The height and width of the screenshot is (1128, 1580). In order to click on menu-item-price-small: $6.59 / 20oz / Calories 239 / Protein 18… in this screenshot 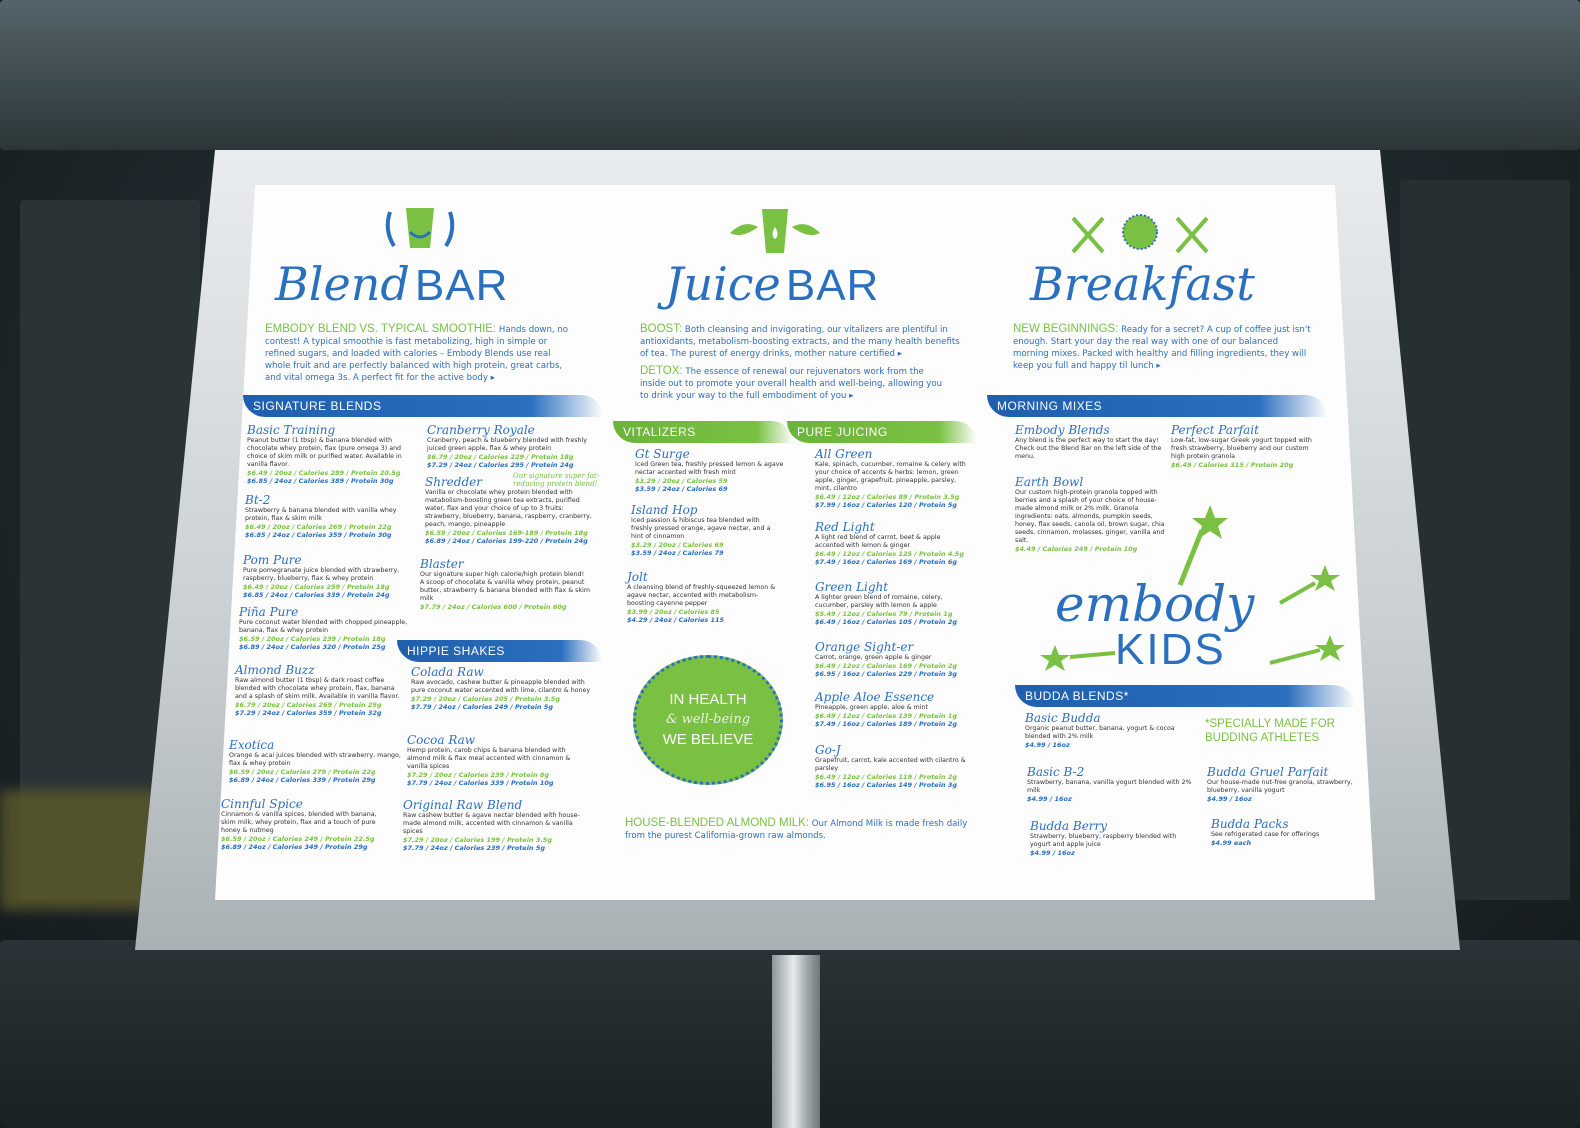, I will do `click(312, 639)`.